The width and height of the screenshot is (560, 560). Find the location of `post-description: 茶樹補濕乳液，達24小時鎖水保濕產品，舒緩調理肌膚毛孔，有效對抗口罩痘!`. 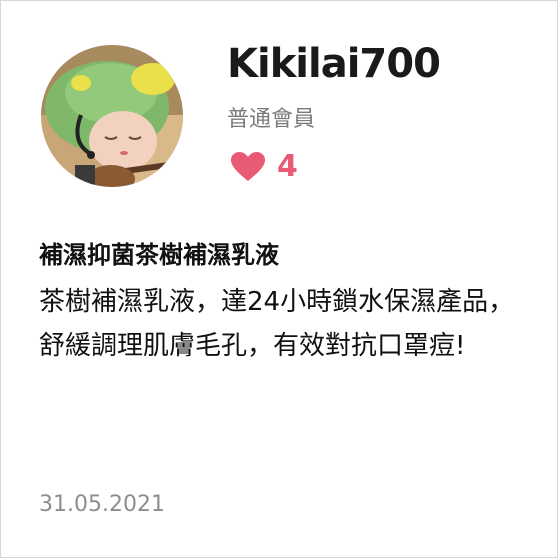

post-description: 茶樹補濕乳液，達24小時鎖水保濕產品，舒緩調理肌膚毛孔，有效對抗口罩痘! is located at coordinates (277, 324).